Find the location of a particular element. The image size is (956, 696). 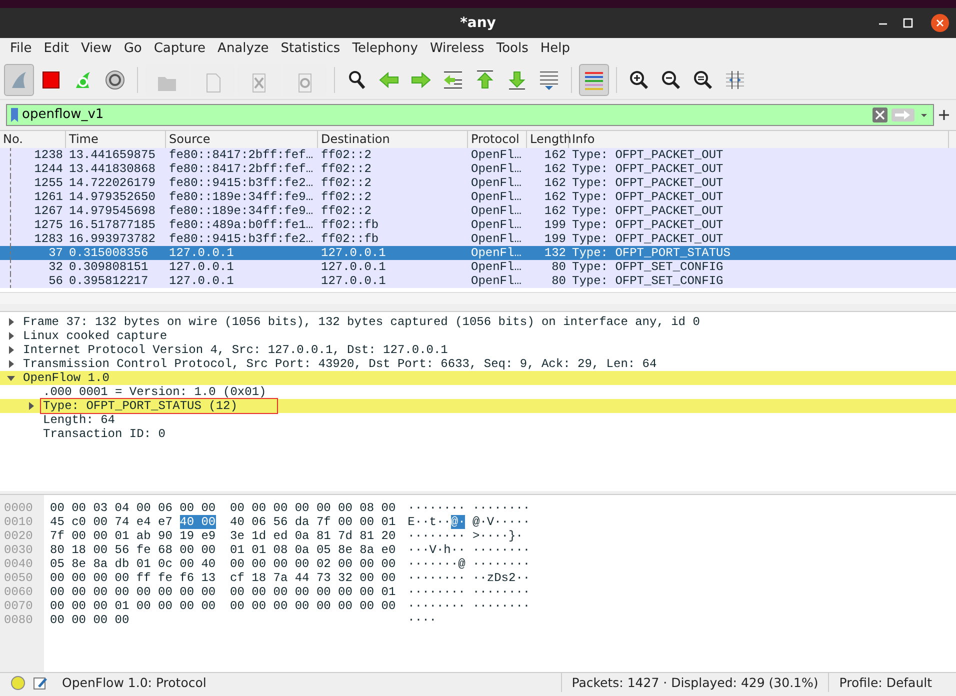

packet-row: 1267 14.979545698 fe80::189e:34ff:fe9… ff02::2 OpenFl… 162 Type: OFPT_PACKET_OUT is located at coordinates (478, 211).